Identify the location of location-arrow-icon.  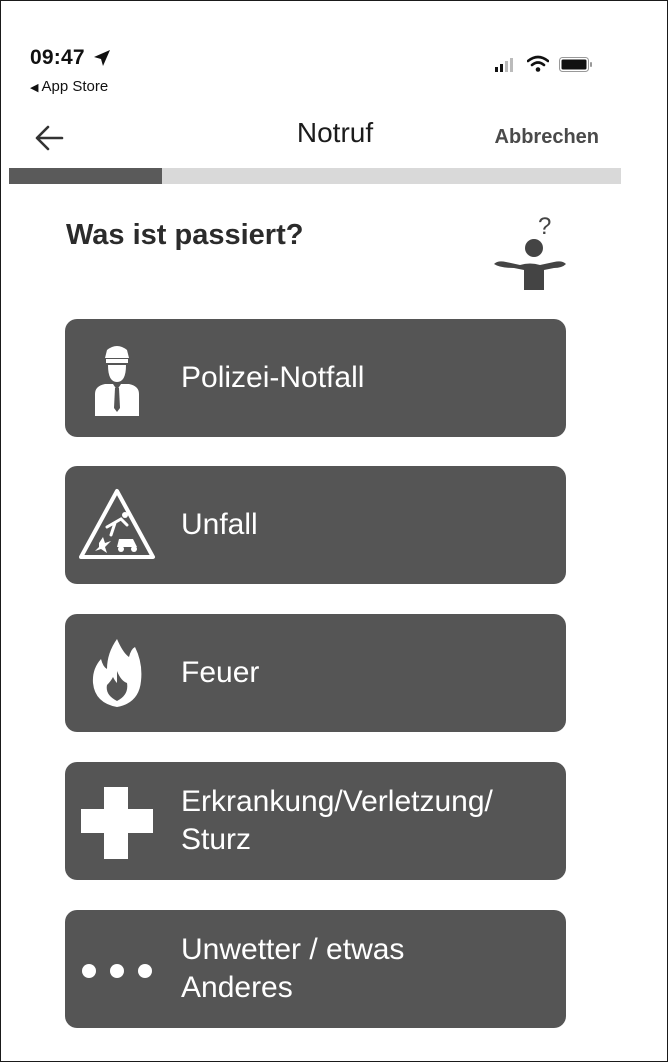
(102, 58).